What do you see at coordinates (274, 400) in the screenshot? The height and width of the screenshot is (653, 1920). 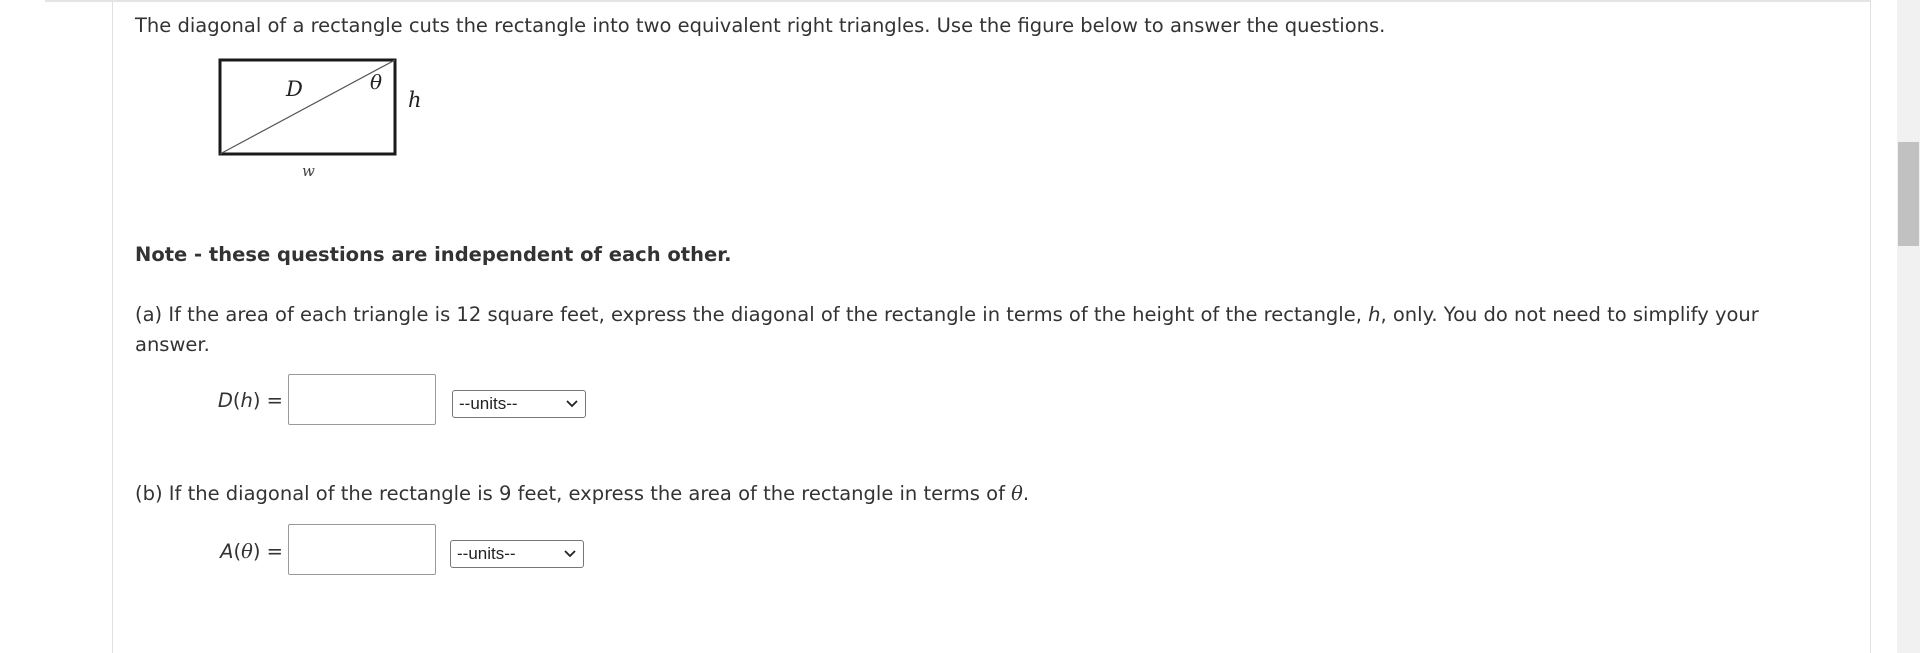 I see `part-a-equals: =` at bounding box center [274, 400].